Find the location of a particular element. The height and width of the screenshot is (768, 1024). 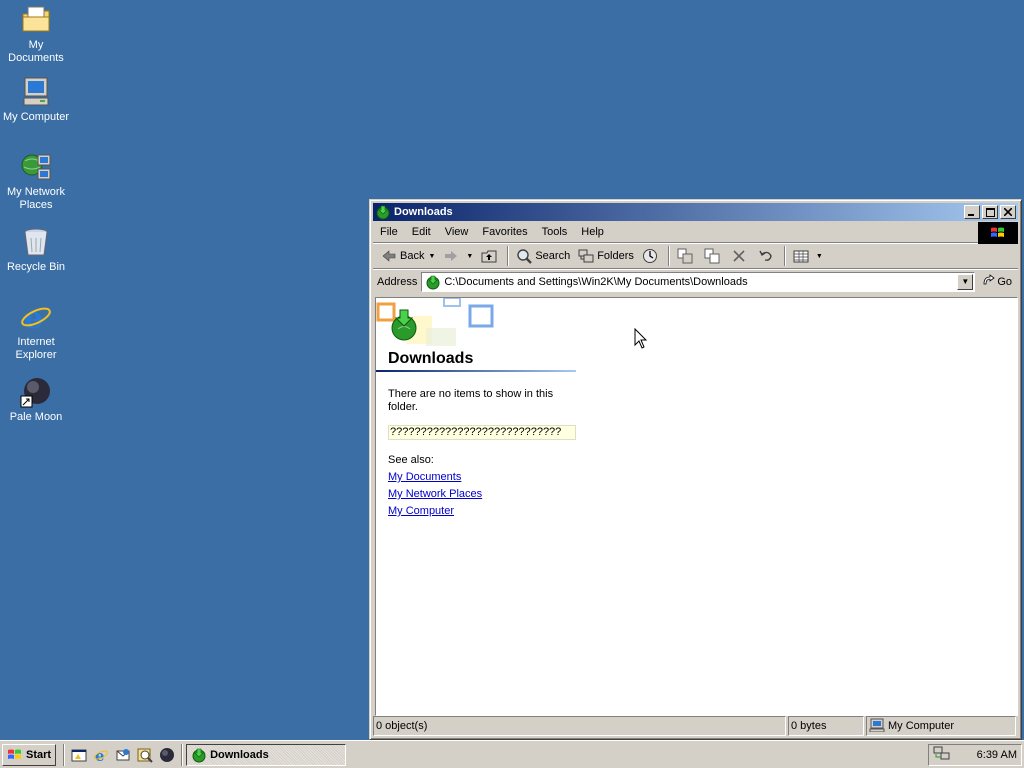

menu-file: File is located at coordinates (389, 232).